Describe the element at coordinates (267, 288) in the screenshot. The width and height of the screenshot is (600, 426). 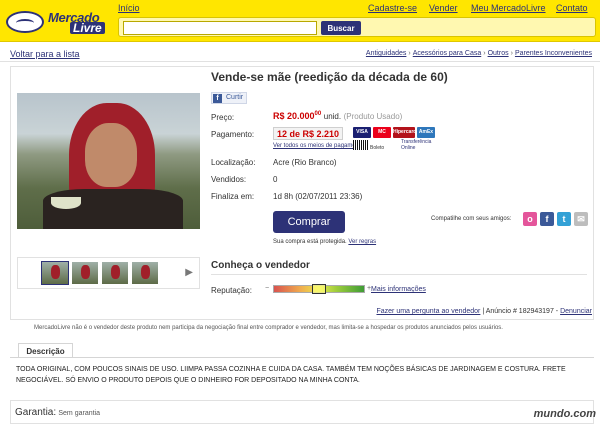
I see `minus-icon: −` at that location.